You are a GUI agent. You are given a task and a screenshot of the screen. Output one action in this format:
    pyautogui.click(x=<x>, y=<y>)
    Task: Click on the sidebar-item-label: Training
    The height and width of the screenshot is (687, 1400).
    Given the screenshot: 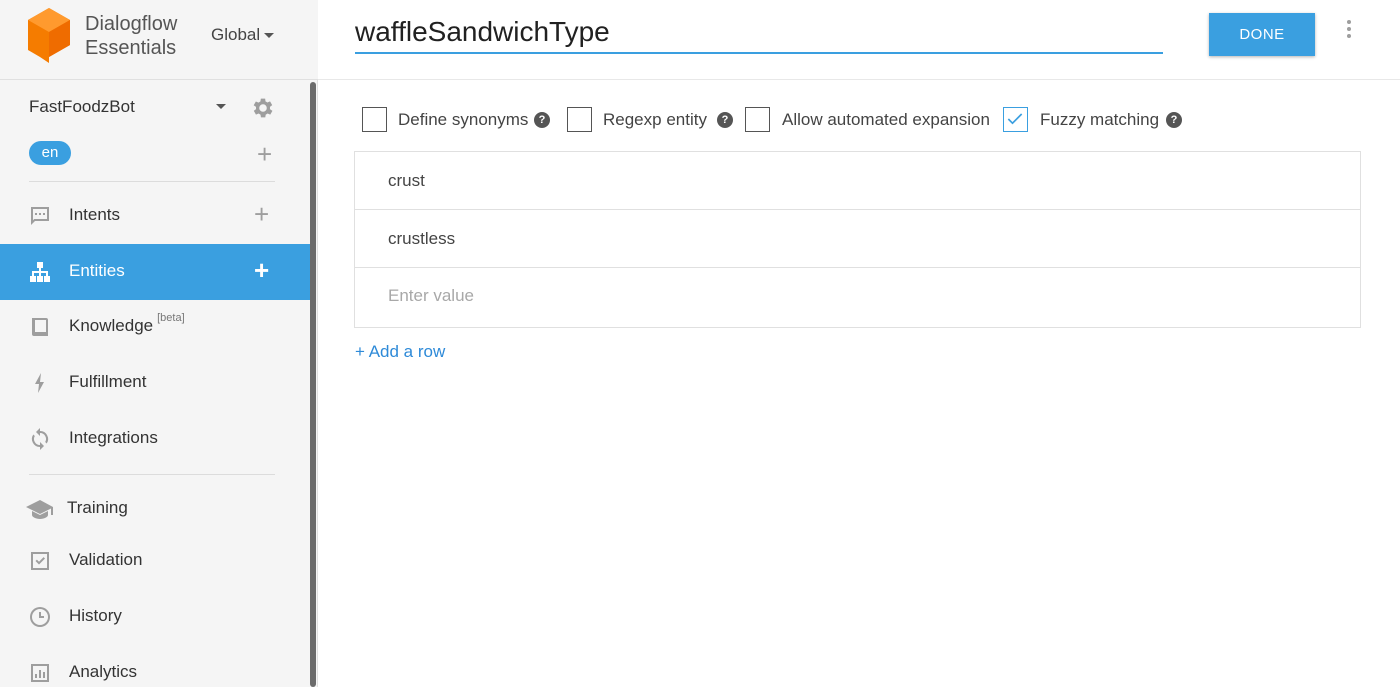 What is the action you would take?
    pyautogui.click(x=97, y=507)
    